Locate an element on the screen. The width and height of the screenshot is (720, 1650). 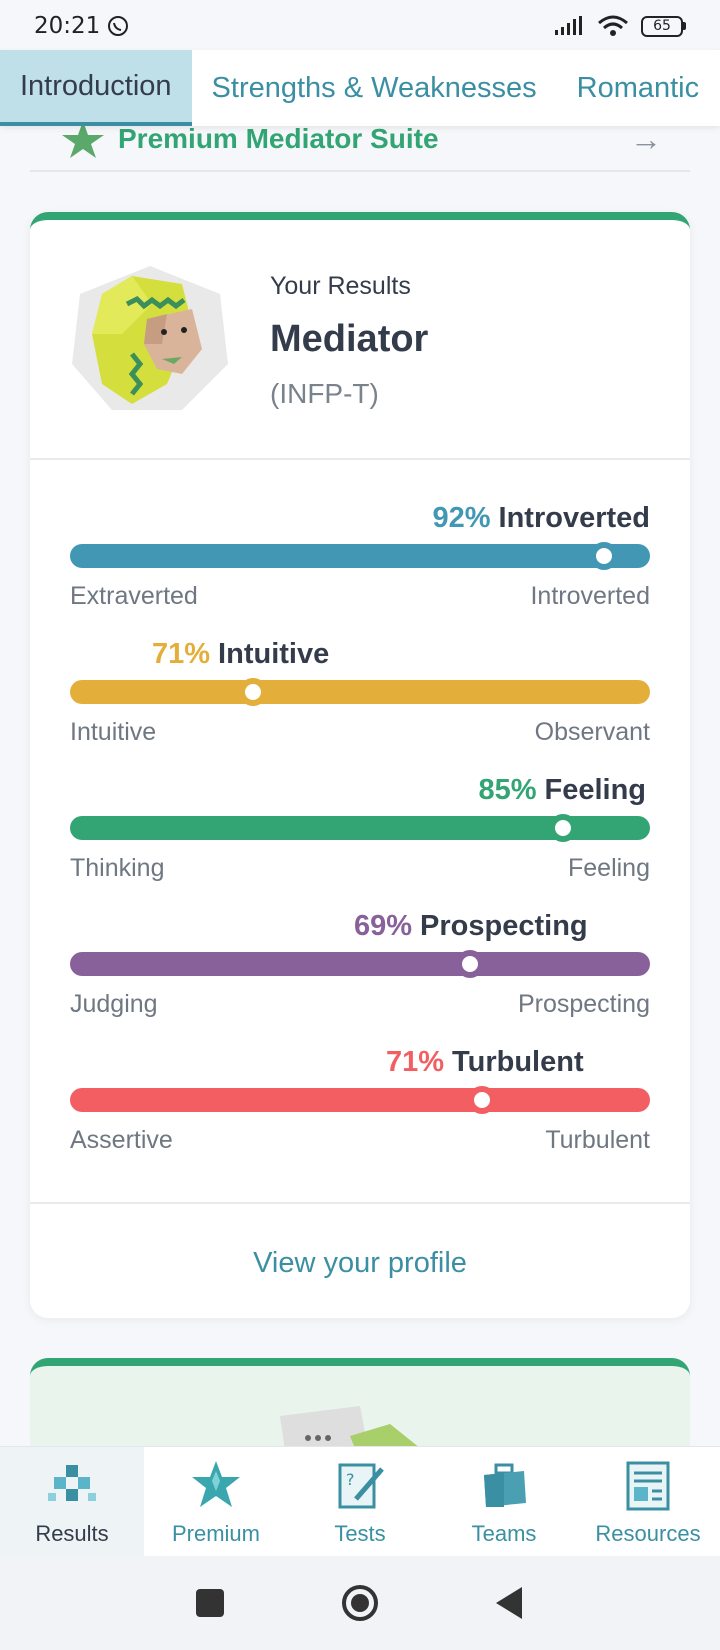
status-bar: 20:21 65 is located at coordinates (360, 26).